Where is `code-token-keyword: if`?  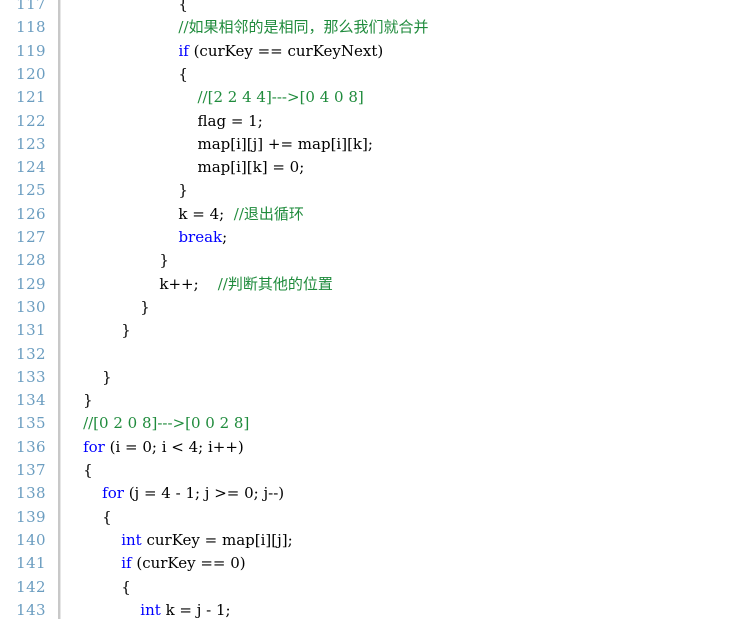 code-token-keyword: if is located at coordinates (183, 50).